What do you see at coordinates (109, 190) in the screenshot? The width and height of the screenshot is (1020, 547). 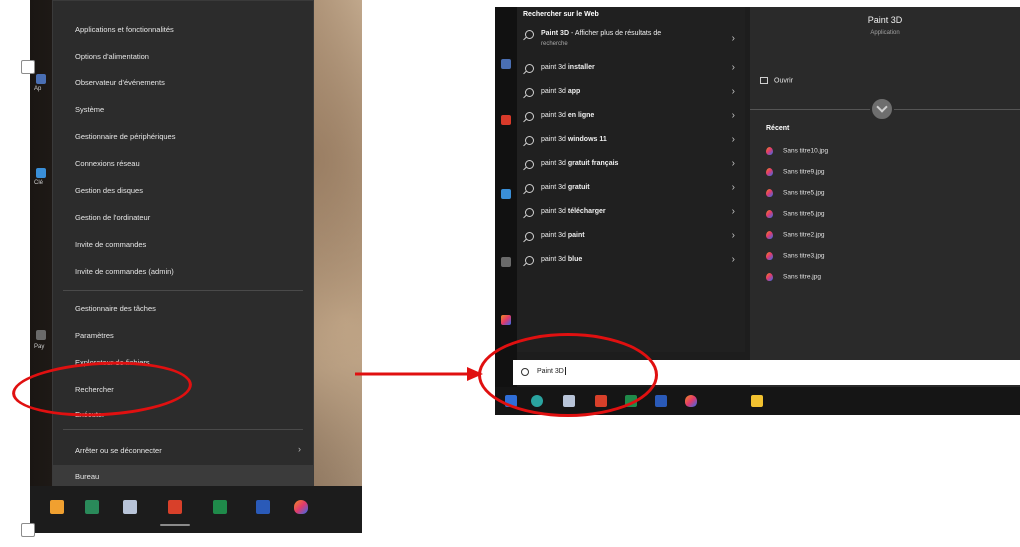 I see `menu-item-disk-management: Gestion des disques` at bounding box center [109, 190].